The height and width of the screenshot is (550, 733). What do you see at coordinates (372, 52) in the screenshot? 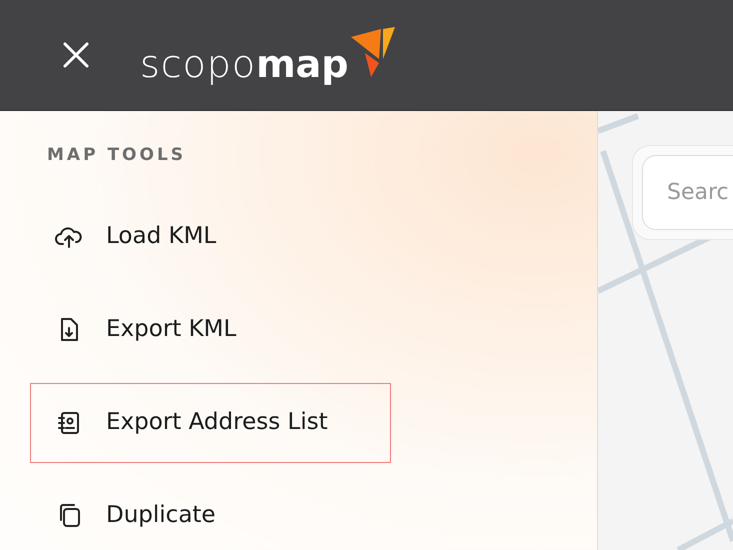
I see `logo-mark-icon` at bounding box center [372, 52].